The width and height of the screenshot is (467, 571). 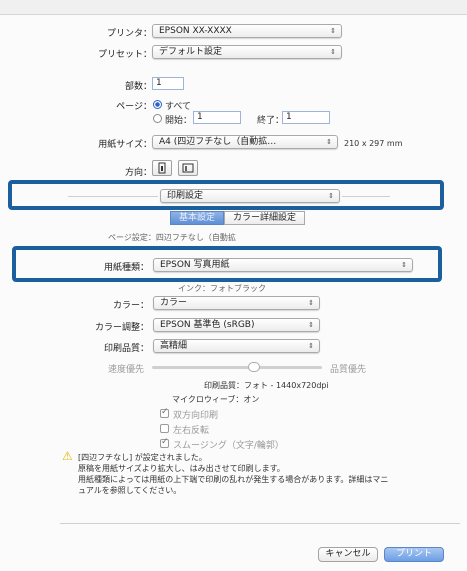 What do you see at coordinates (260, 523) in the screenshot?
I see `footer-divider` at bounding box center [260, 523].